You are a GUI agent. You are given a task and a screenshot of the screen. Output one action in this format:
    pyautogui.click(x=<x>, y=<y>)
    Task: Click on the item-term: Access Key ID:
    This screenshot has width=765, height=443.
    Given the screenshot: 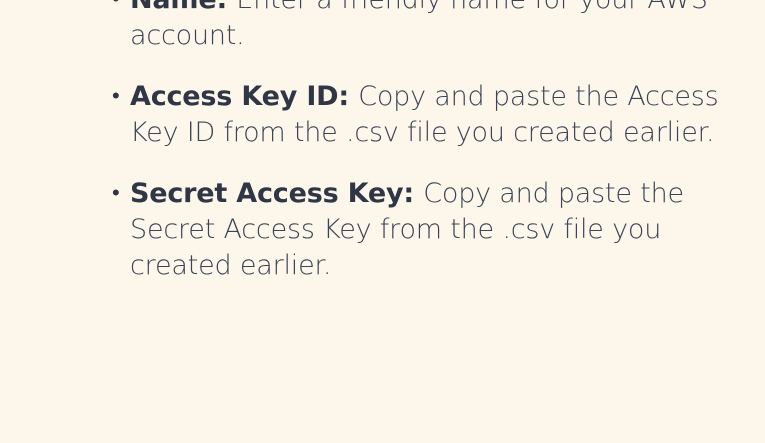 What is the action you would take?
    pyautogui.click(x=244, y=96)
    